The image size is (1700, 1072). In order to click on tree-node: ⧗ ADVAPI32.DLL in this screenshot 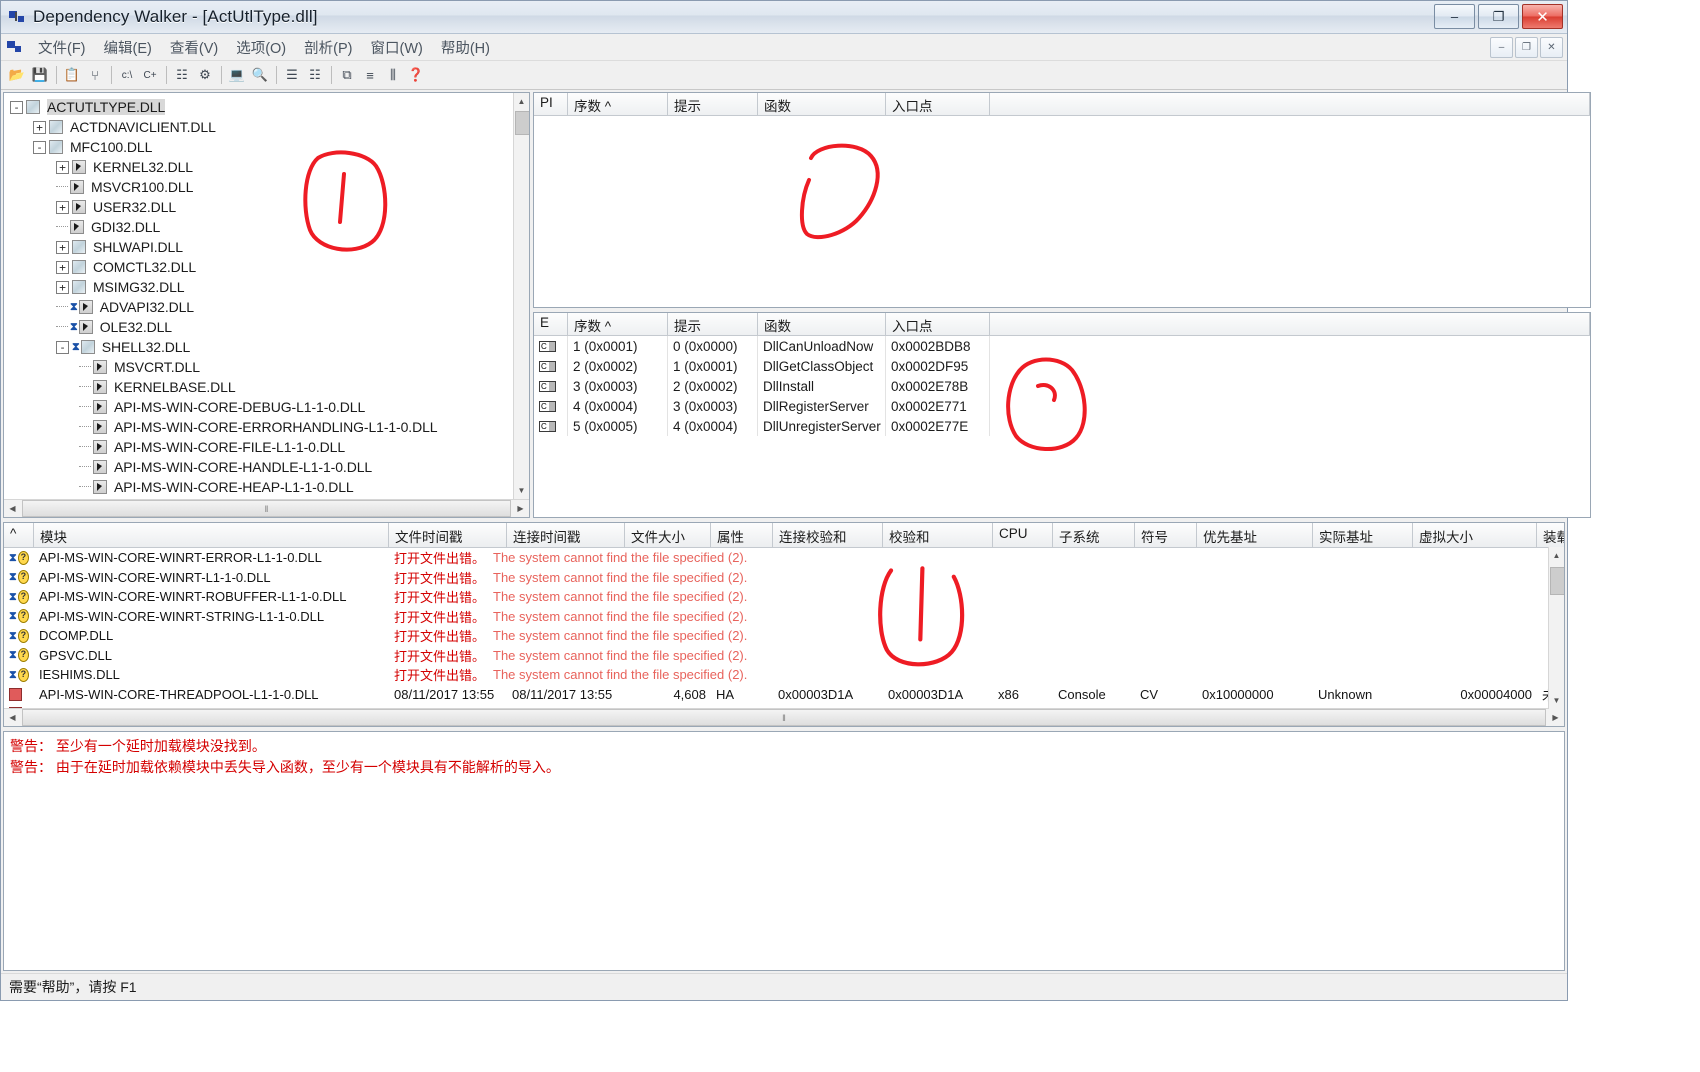, I will do `click(262, 307)`.